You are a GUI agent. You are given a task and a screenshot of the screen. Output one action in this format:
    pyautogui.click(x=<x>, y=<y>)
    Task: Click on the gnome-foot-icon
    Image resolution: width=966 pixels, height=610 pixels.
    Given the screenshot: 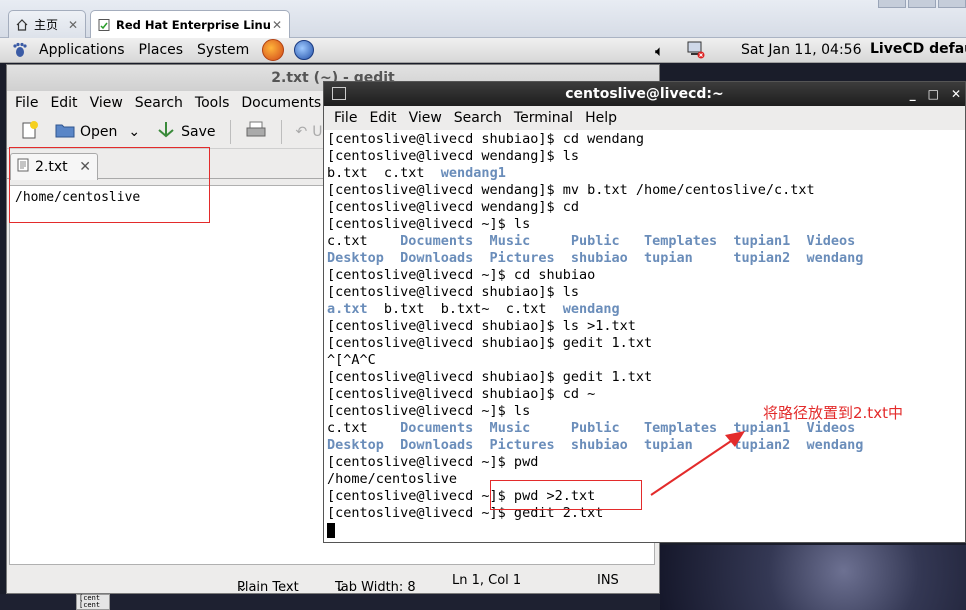 What is the action you would take?
    pyautogui.click(x=20, y=50)
    